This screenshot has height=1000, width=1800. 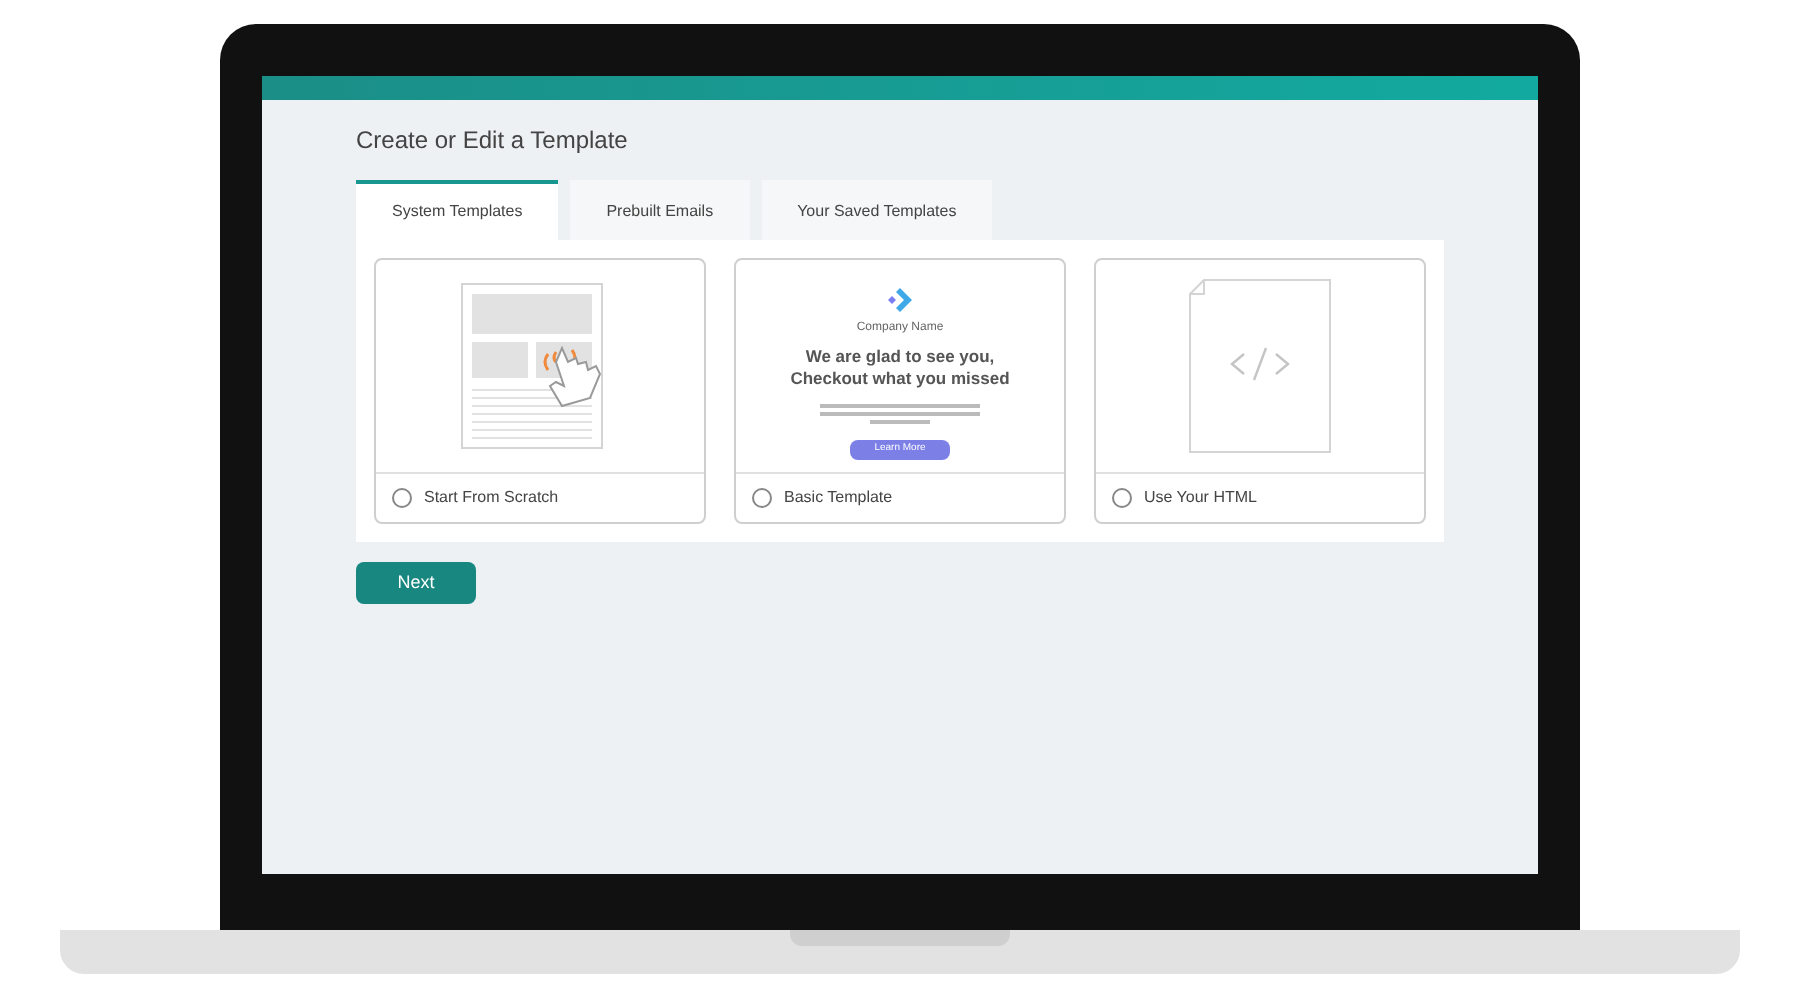 I want to click on template-card: Use Your HTML, so click(x=1260, y=391).